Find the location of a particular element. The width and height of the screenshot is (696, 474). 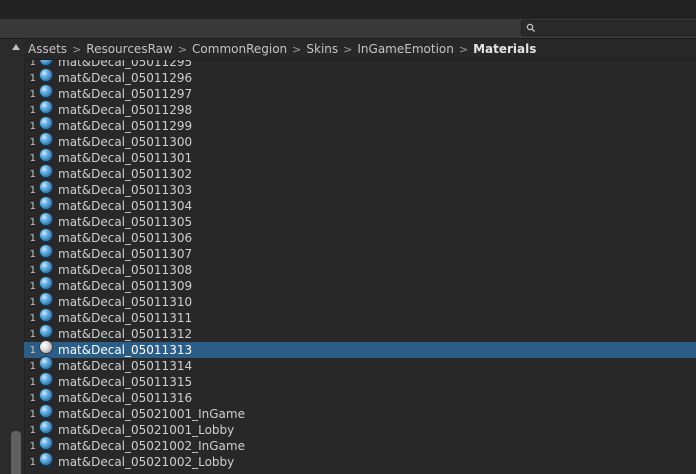

item-label: mat&Decal_05011313 is located at coordinates (125, 350).